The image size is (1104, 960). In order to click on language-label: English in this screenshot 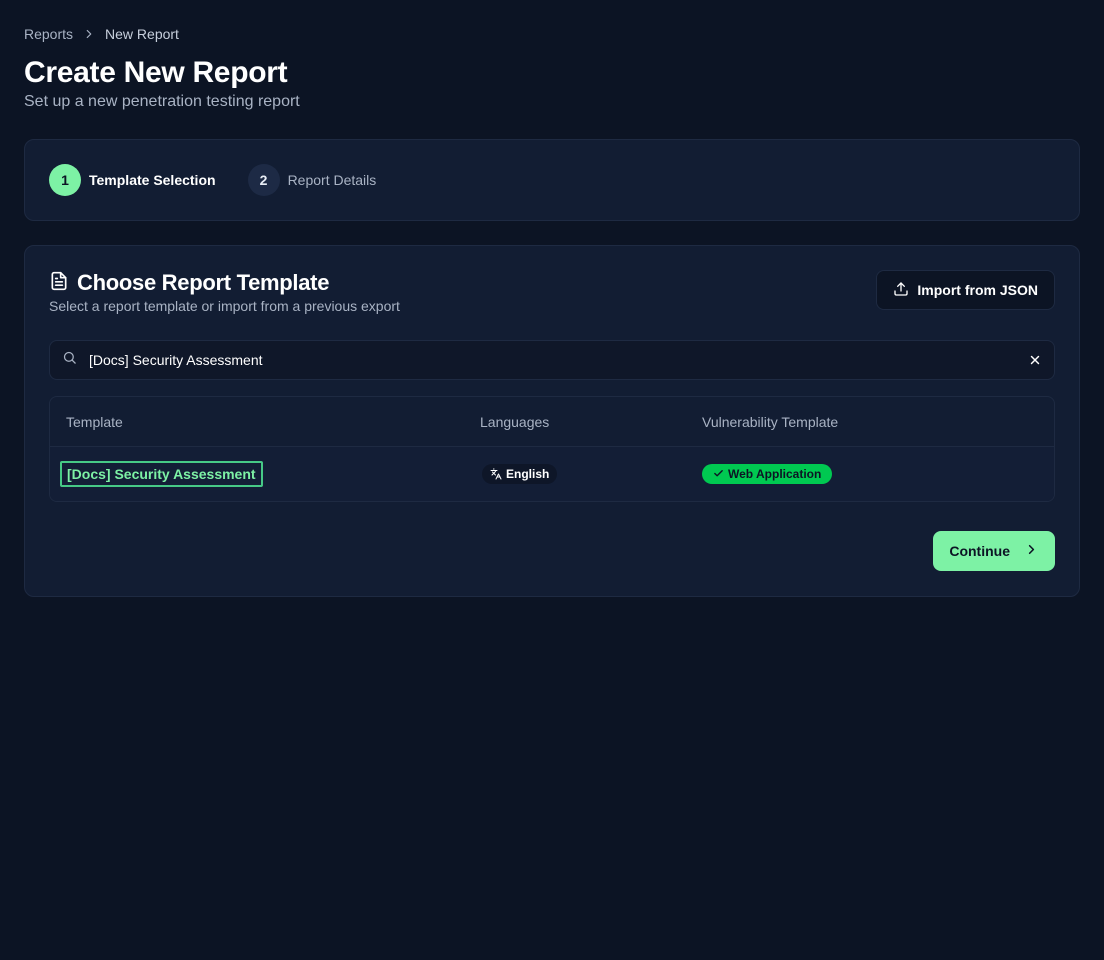, I will do `click(528, 473)`.